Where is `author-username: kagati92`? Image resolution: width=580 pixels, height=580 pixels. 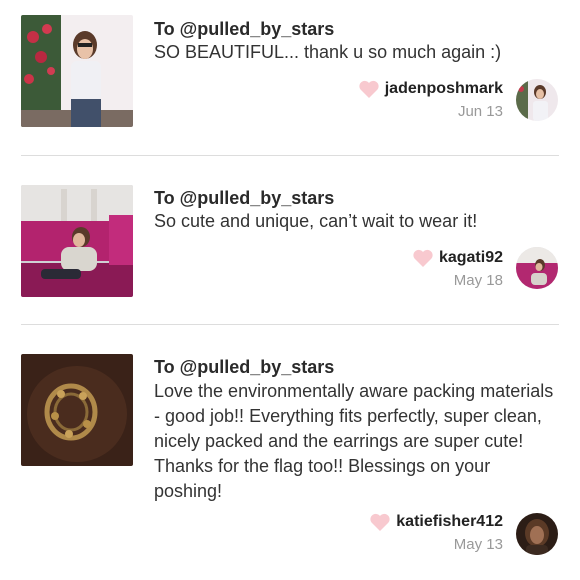
author-username: kagati92 is located at coordinates (471, 258).